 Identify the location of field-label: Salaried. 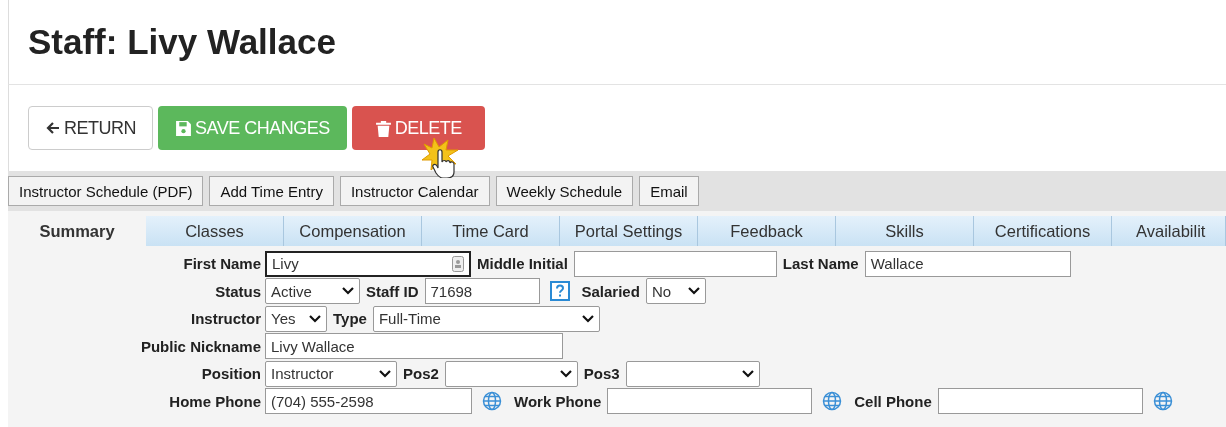
(610, 291).